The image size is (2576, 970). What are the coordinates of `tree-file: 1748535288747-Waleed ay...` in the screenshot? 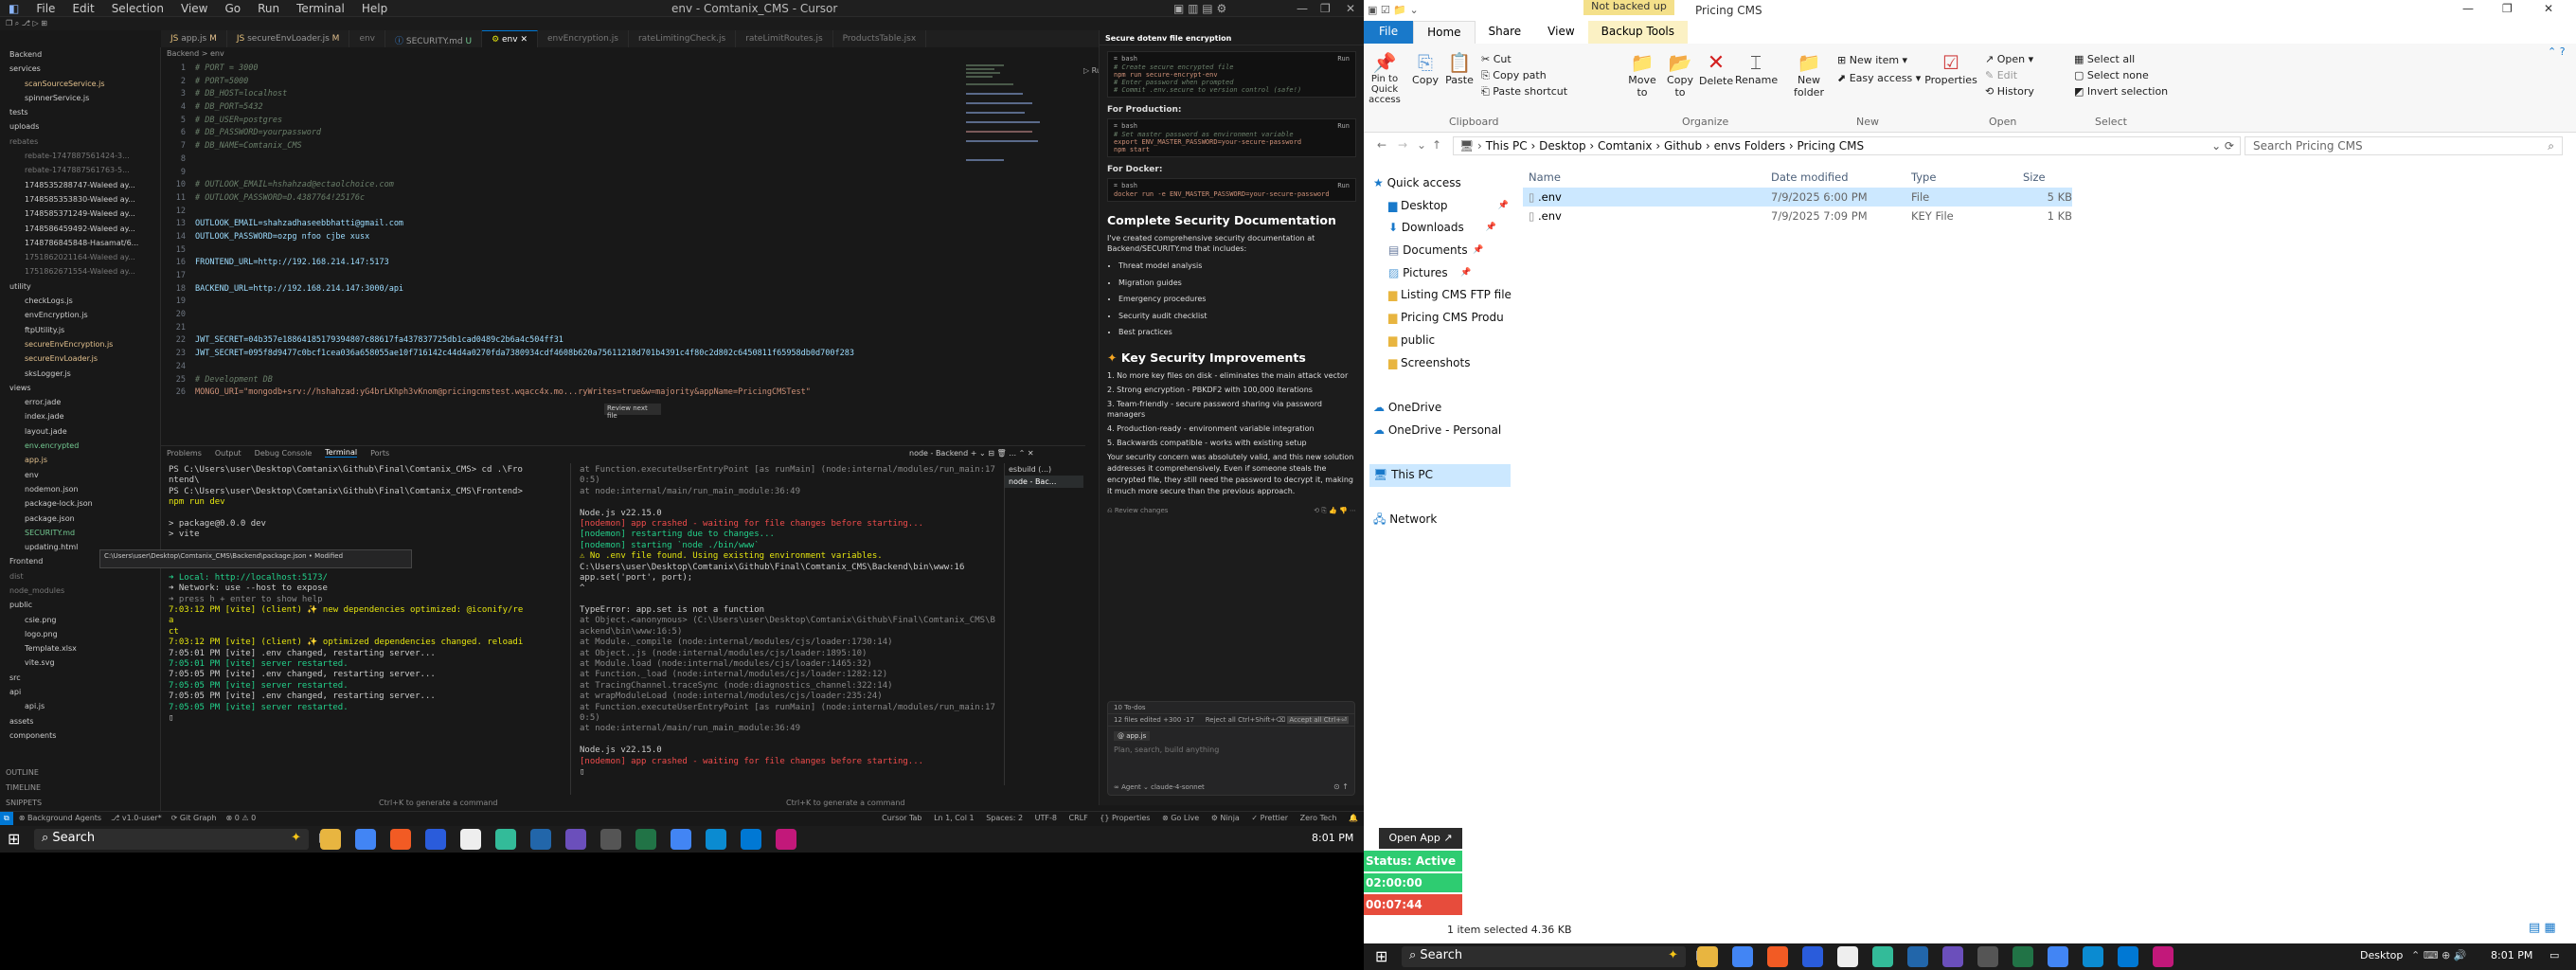 It's located at (82, 185).